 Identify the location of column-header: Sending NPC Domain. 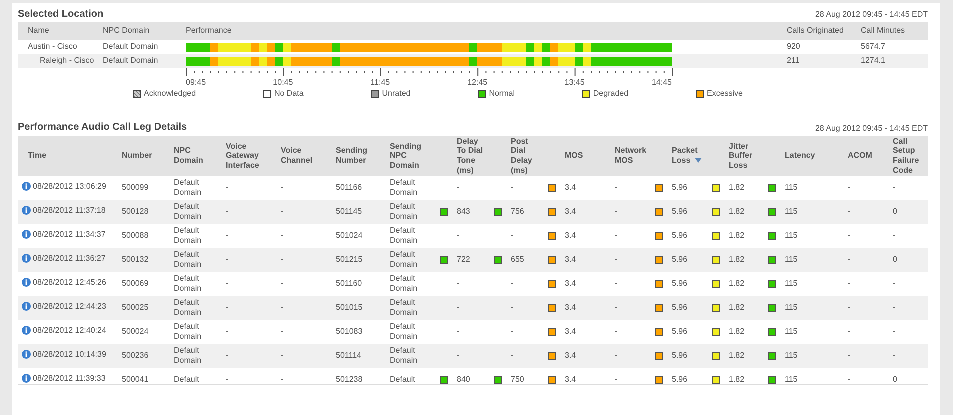
(411, 156).